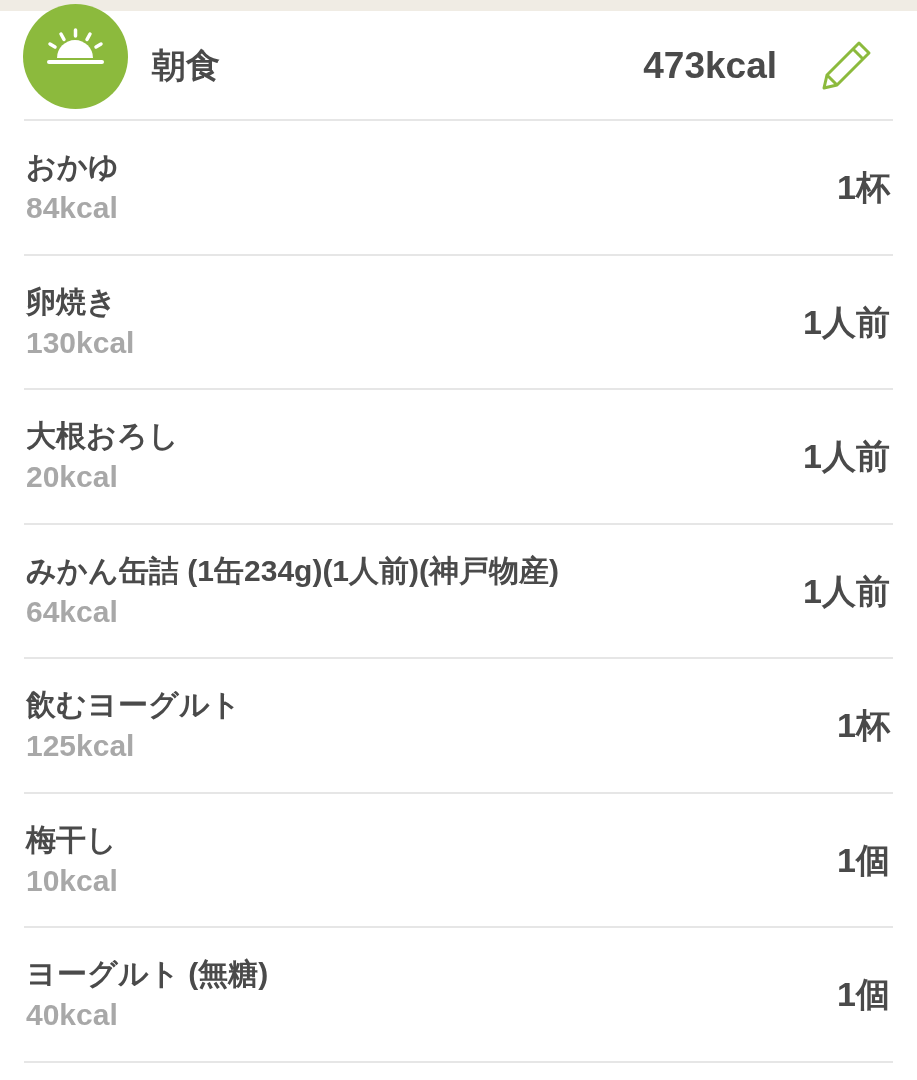  What do you see at coordinates (293, 570) in the screenshot?
I see `food-name: みかん缶詰 (1缶234g)(1人前)(神戸物産)` at bounding box center [293, 570].